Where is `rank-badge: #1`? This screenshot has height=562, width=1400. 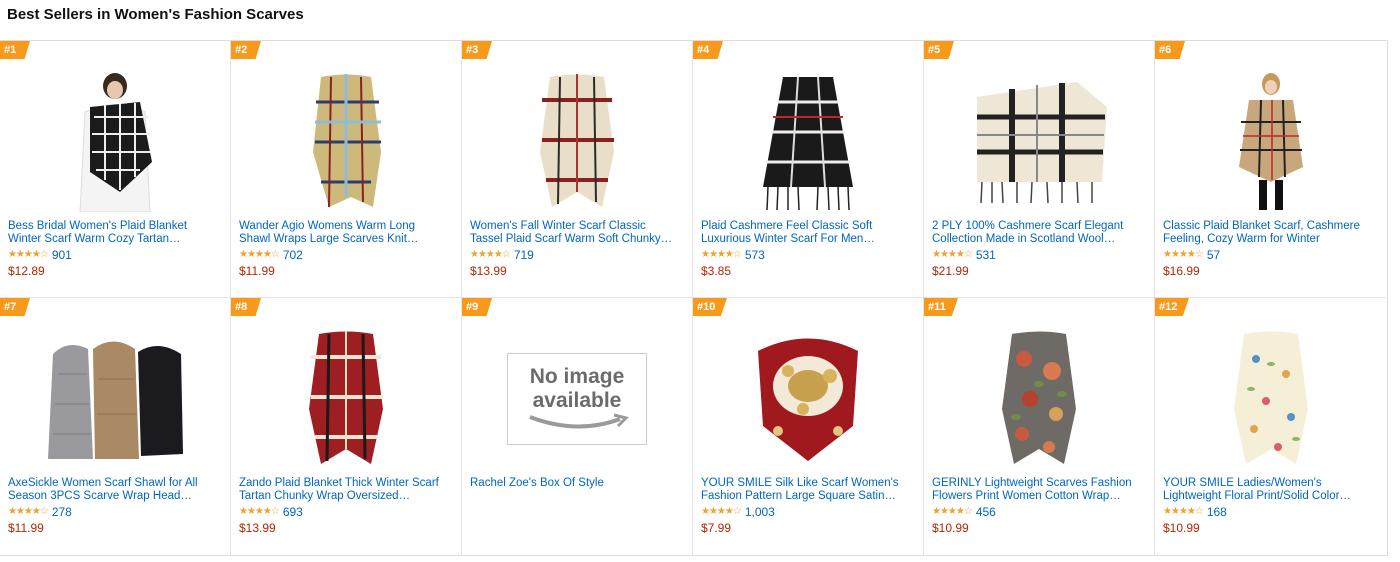
rank-badge: #1 is located at coordinates (15, 50).